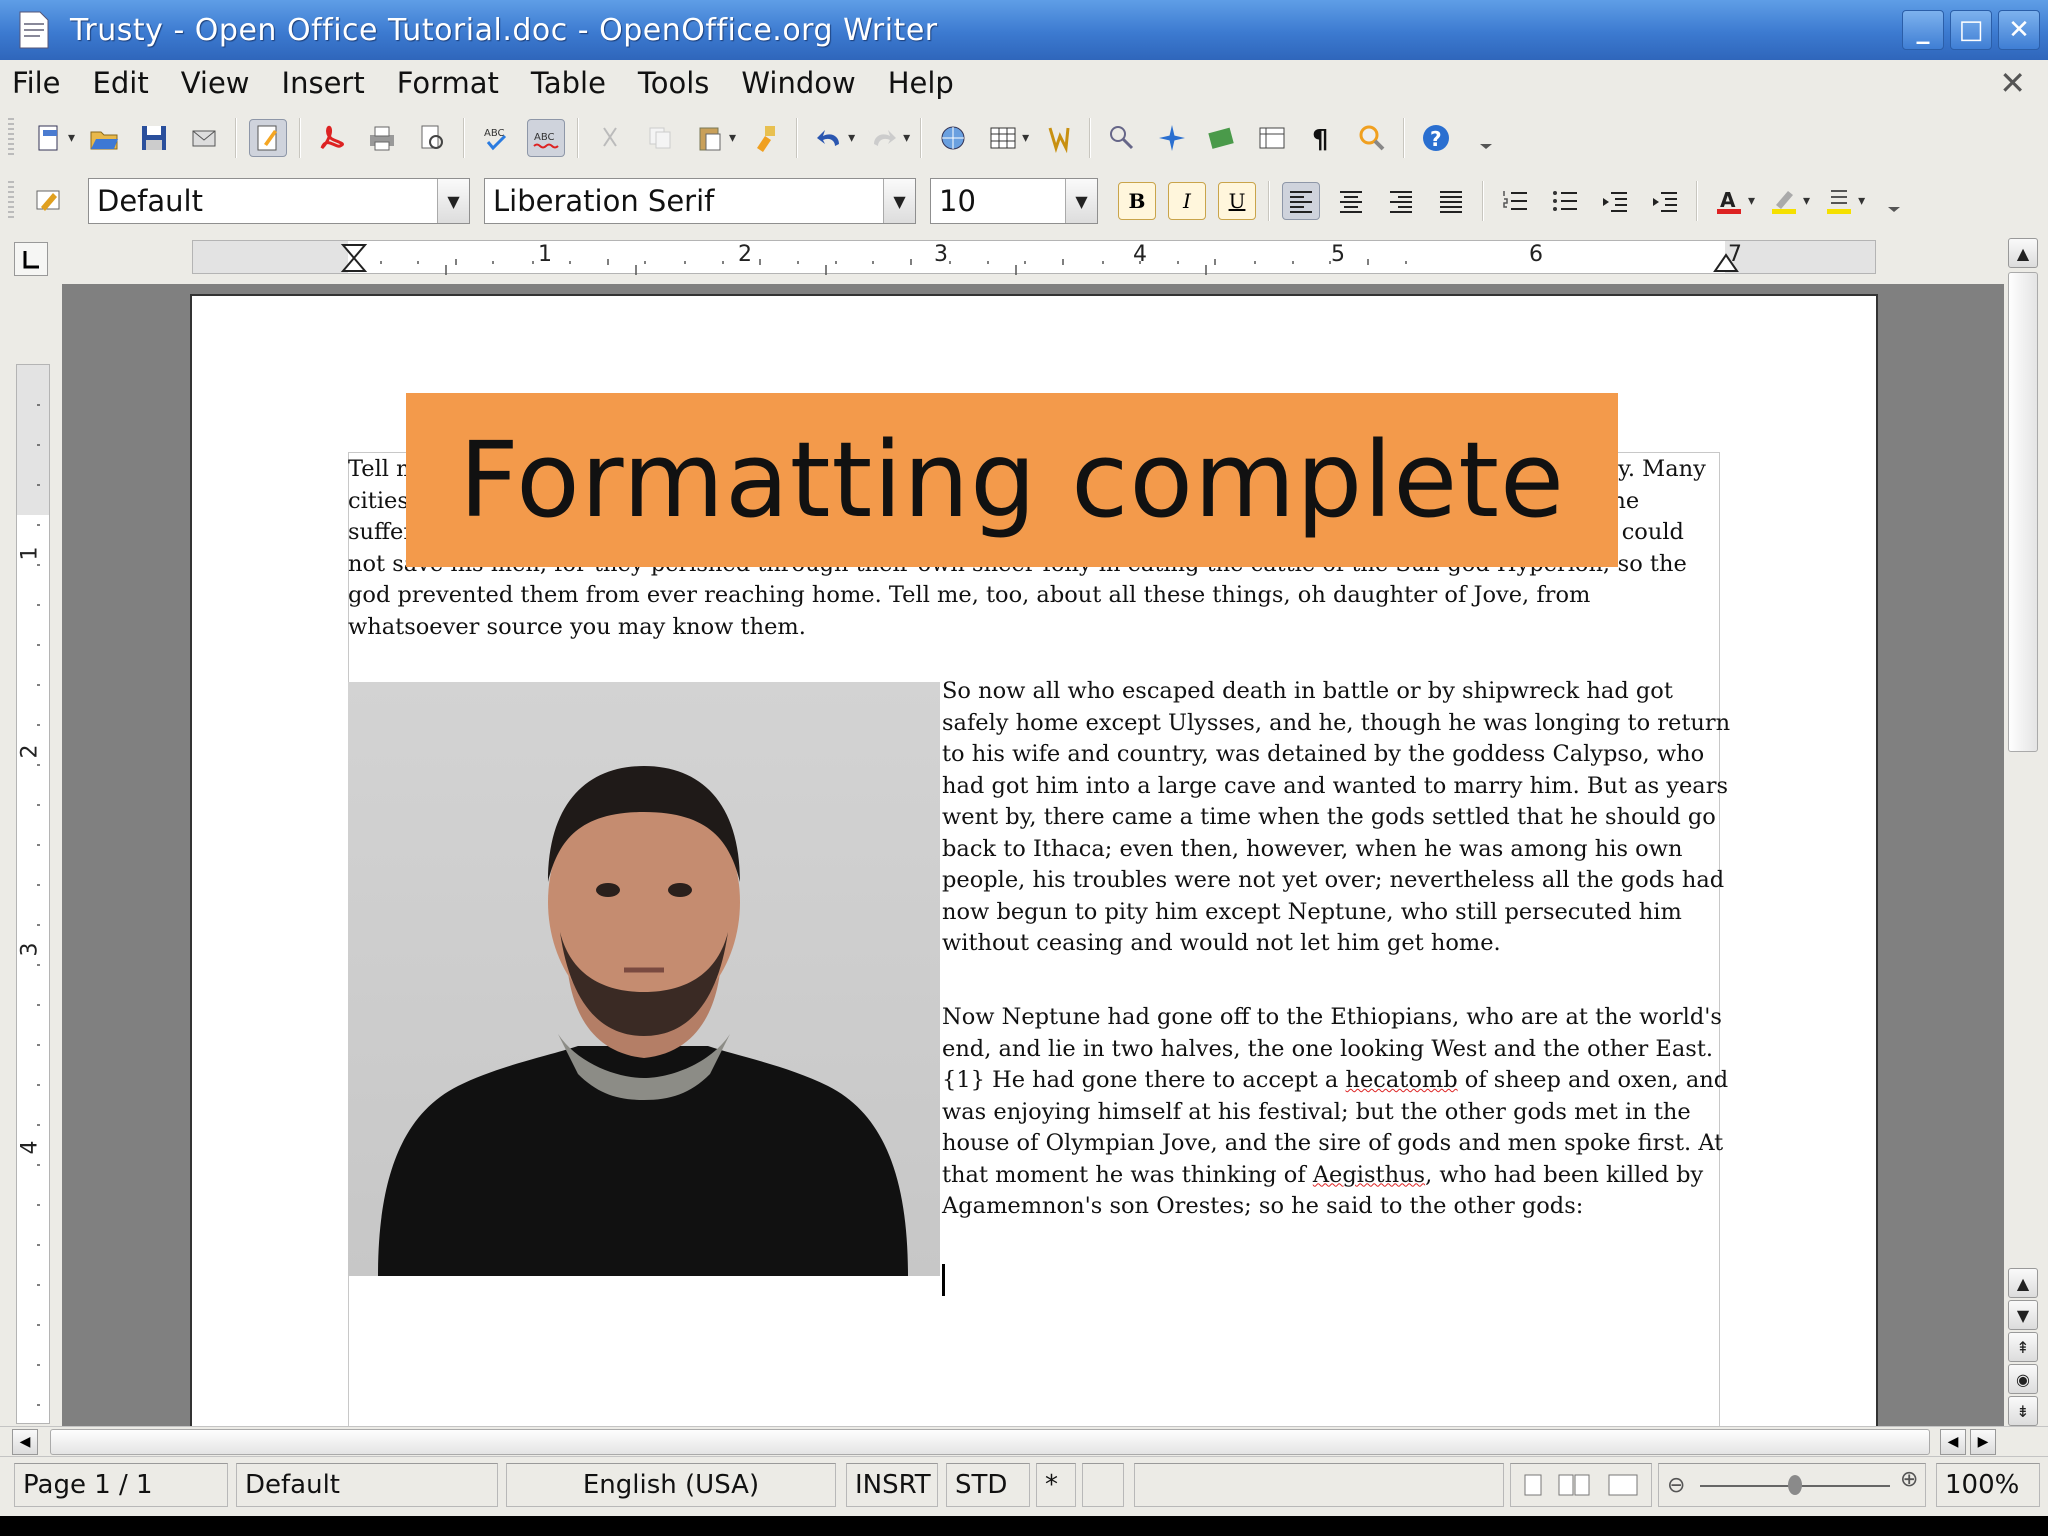 This screenshot has width=2048, height=1536. I want to click on page-style-indicator: Default, so click(367, 1485).